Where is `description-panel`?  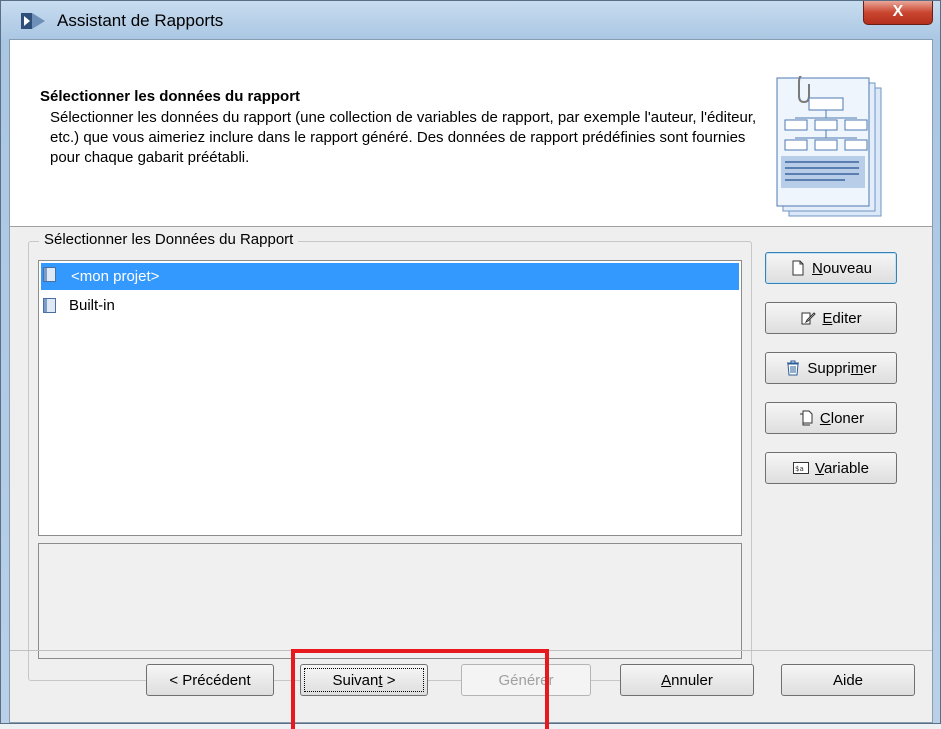
description-panel is located at coordinates (390, 601).